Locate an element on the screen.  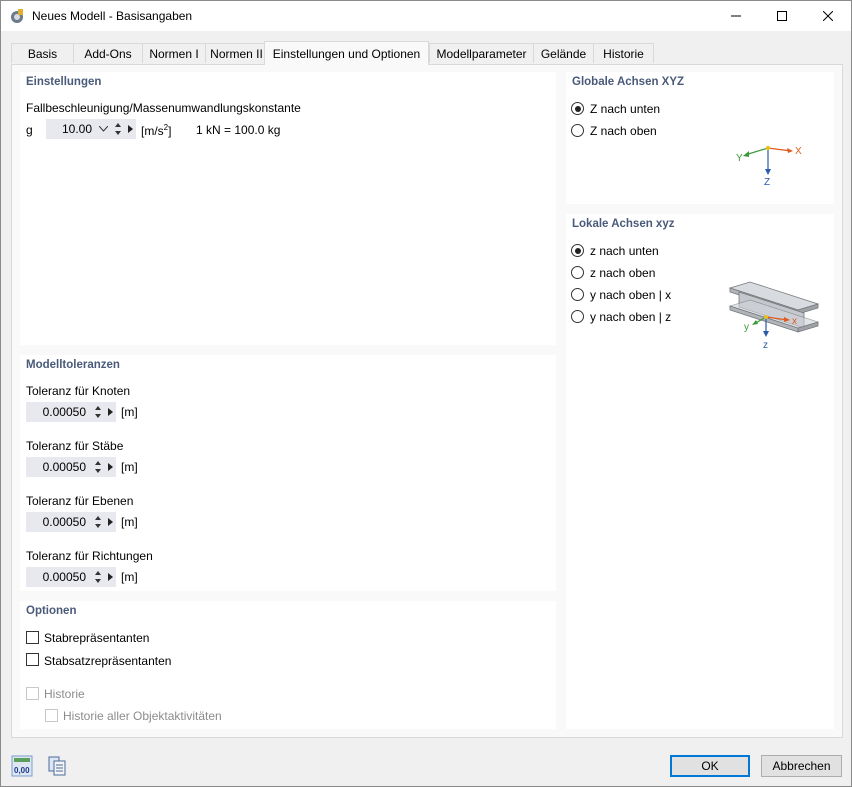
local-axis-x-label: x is located at coordinates (794, 321).